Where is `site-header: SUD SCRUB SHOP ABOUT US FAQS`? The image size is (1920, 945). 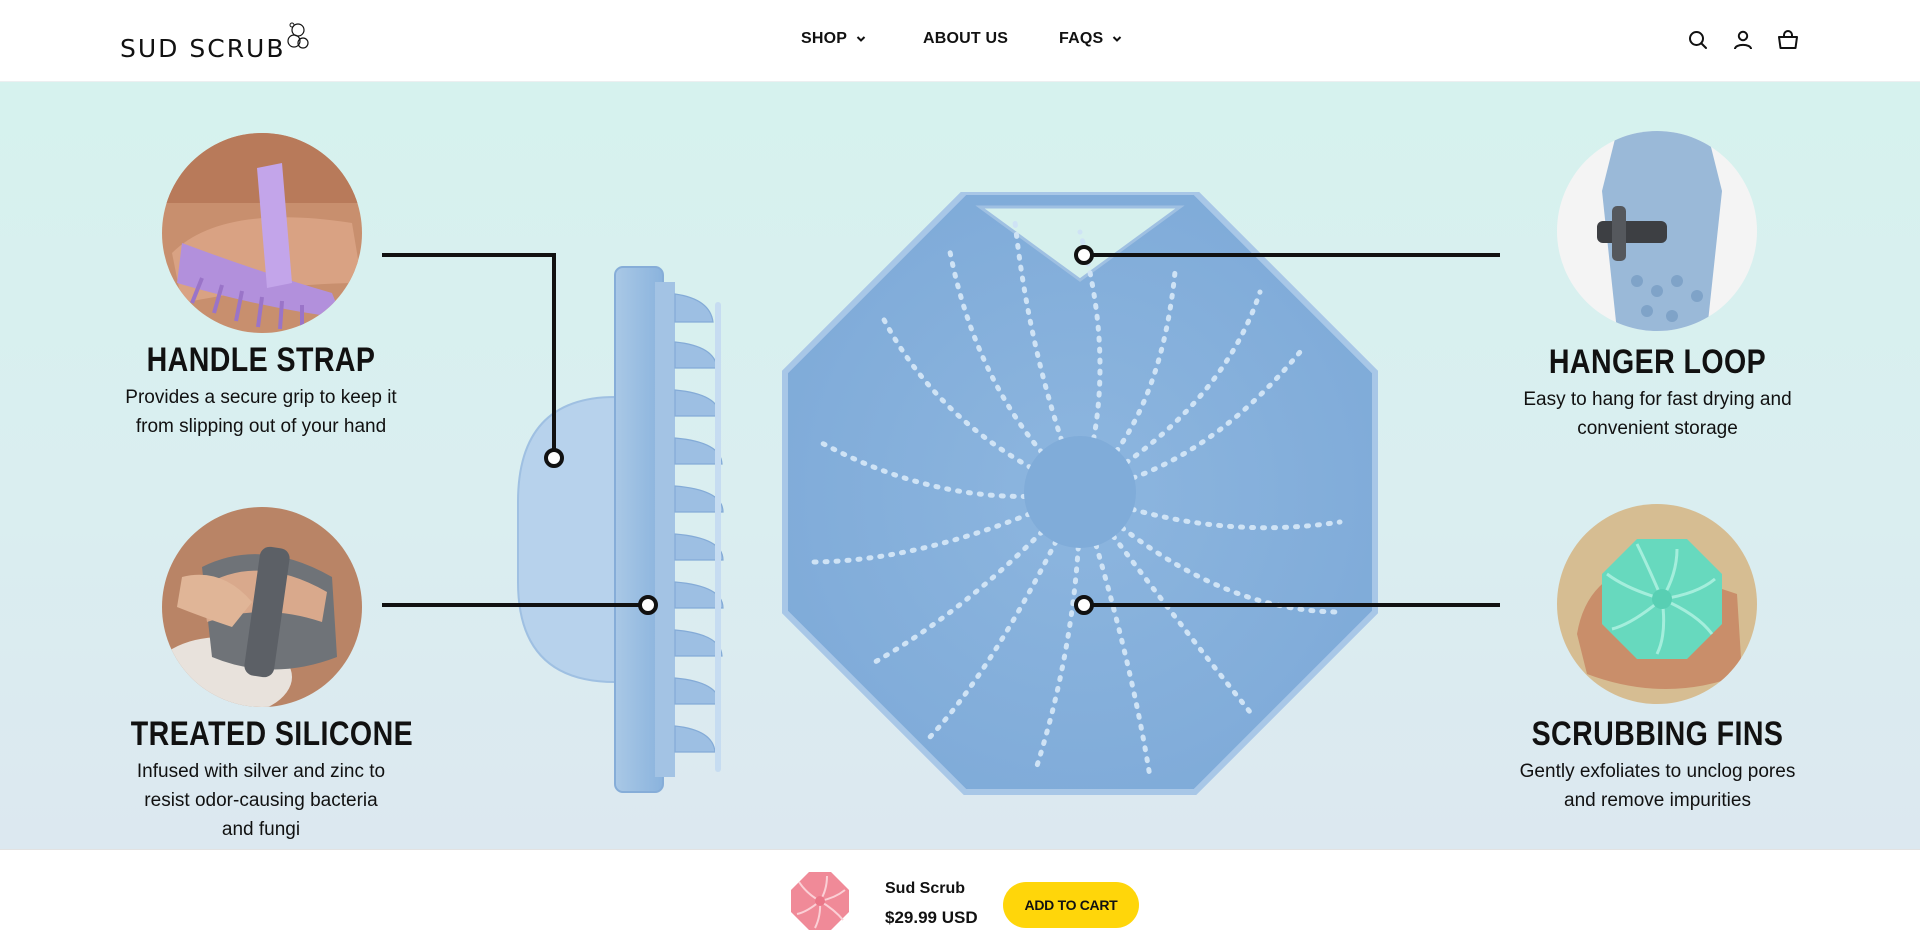 site-header: SUD SCRUB SHOP ABOUT US FAQS is located at coordinates (960, 41).